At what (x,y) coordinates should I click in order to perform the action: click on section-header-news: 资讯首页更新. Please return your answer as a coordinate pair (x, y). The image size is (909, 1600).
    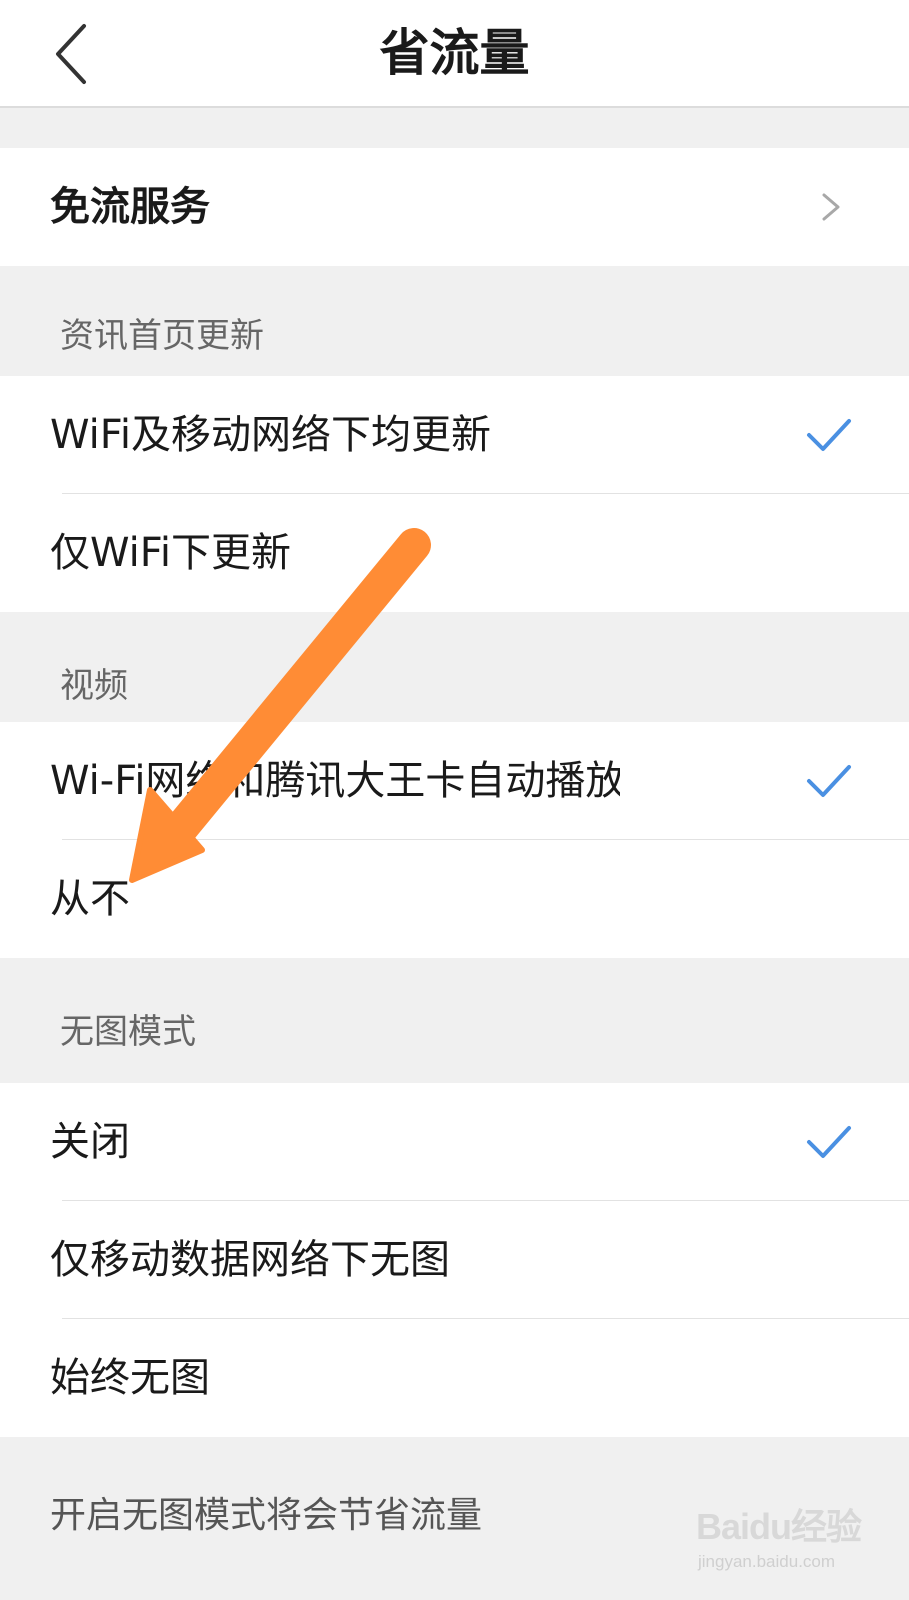
    Looking at the image, I should click on (162, 336).